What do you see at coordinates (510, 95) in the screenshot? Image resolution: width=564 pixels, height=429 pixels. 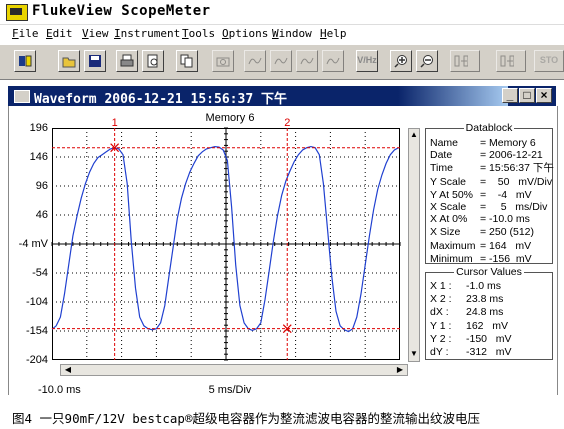 I see `minimize-button: _` at bounding box center [510, 95].